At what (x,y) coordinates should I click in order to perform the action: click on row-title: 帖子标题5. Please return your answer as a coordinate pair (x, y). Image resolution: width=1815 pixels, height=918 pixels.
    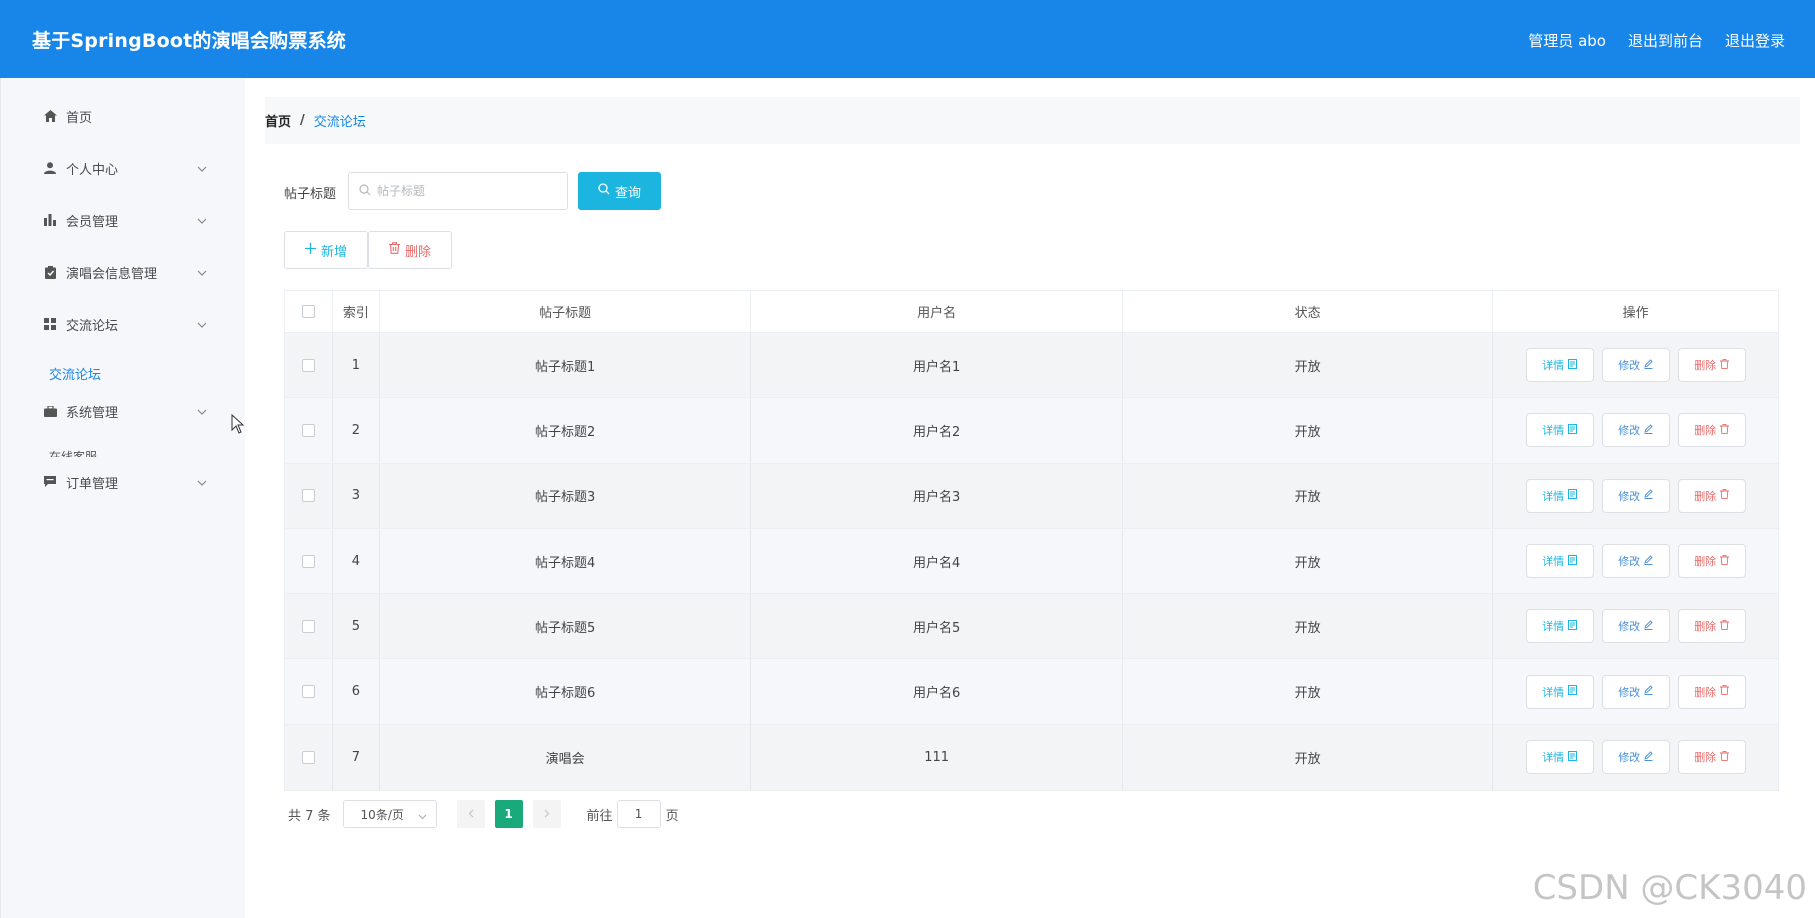
    Looking at the image, I should click on (566, 626).